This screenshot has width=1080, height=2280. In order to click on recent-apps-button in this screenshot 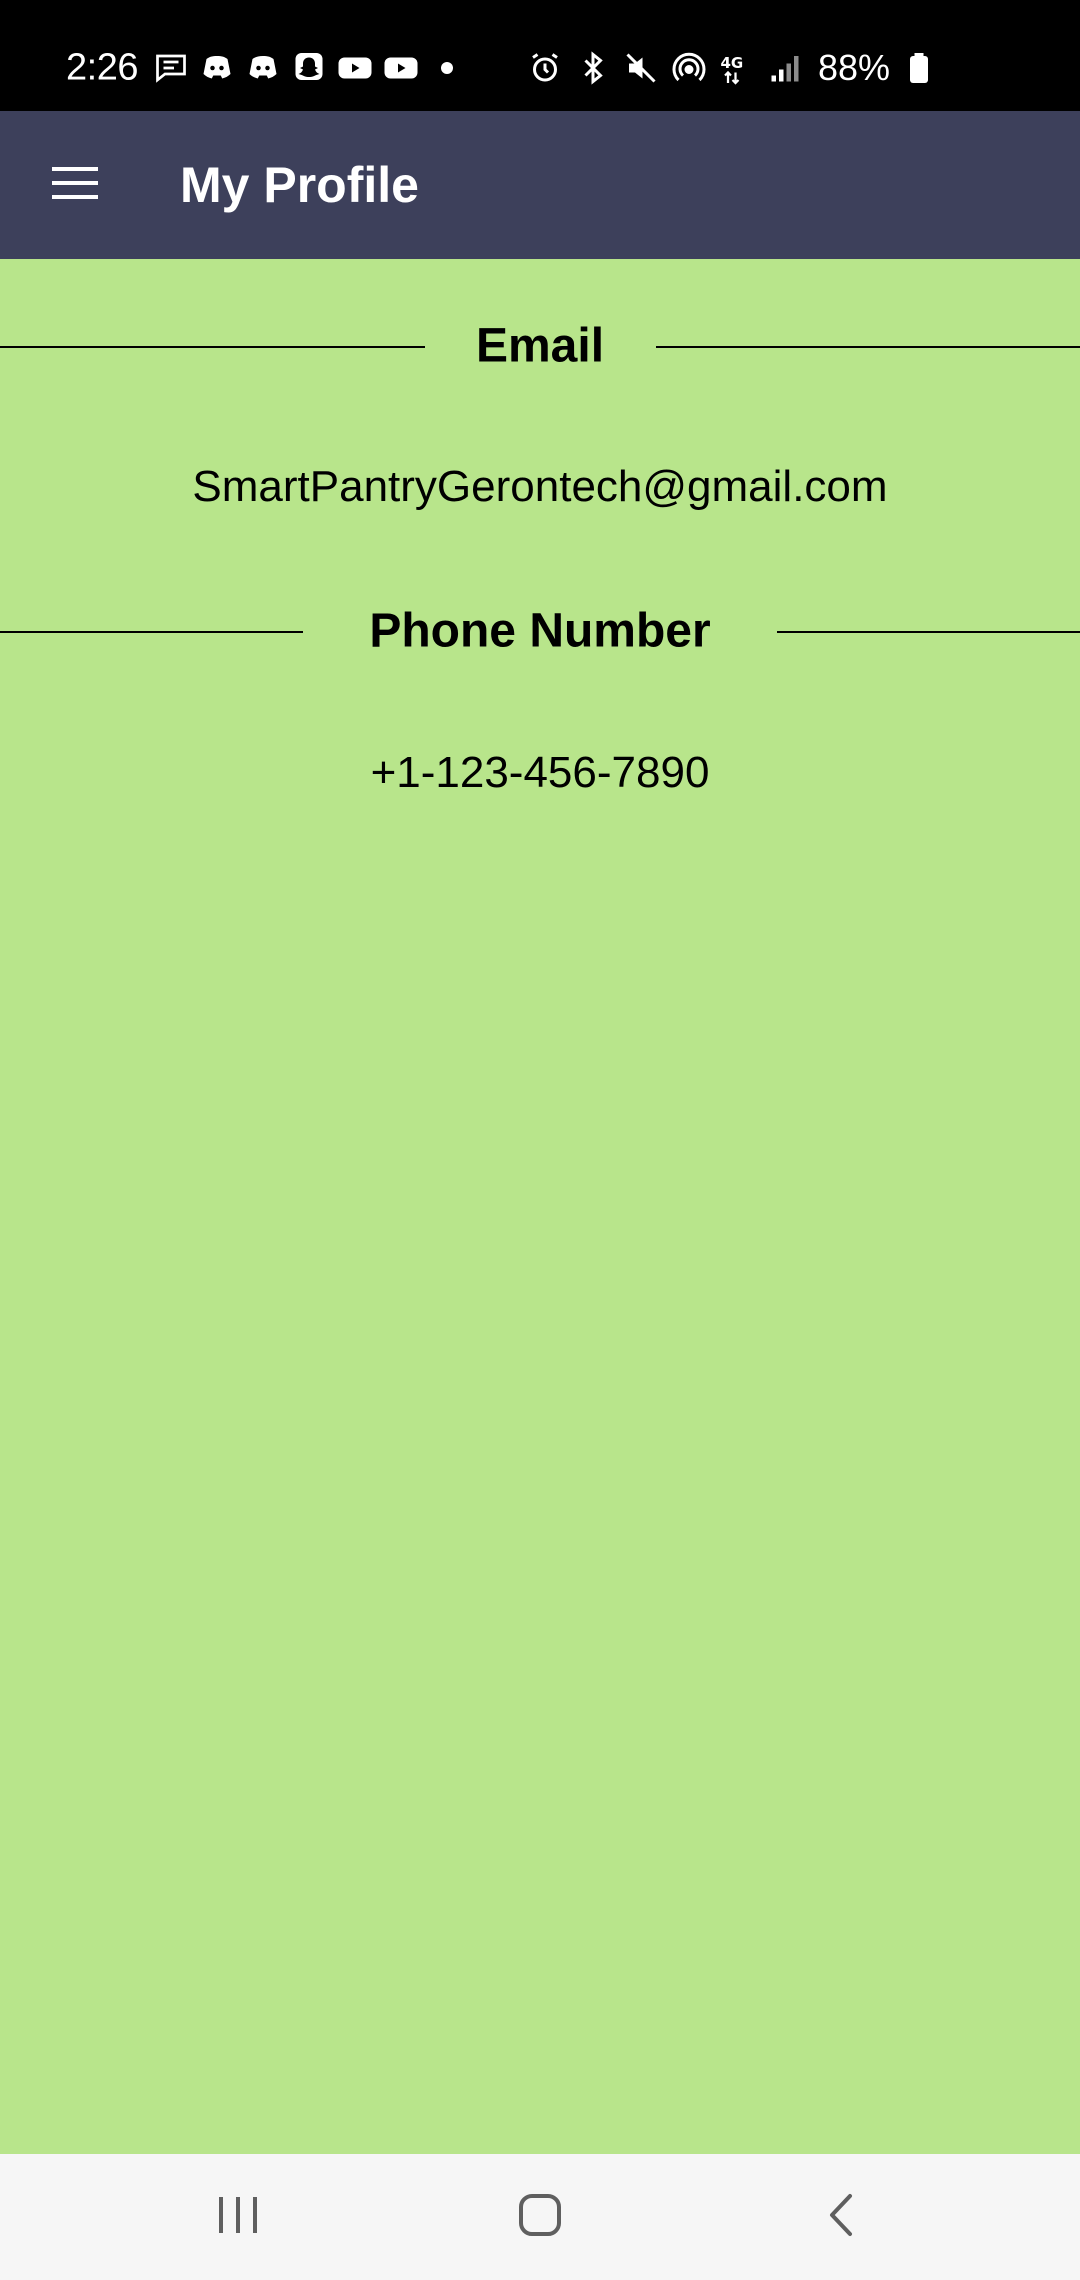, I will do `click(238, 2217)`.